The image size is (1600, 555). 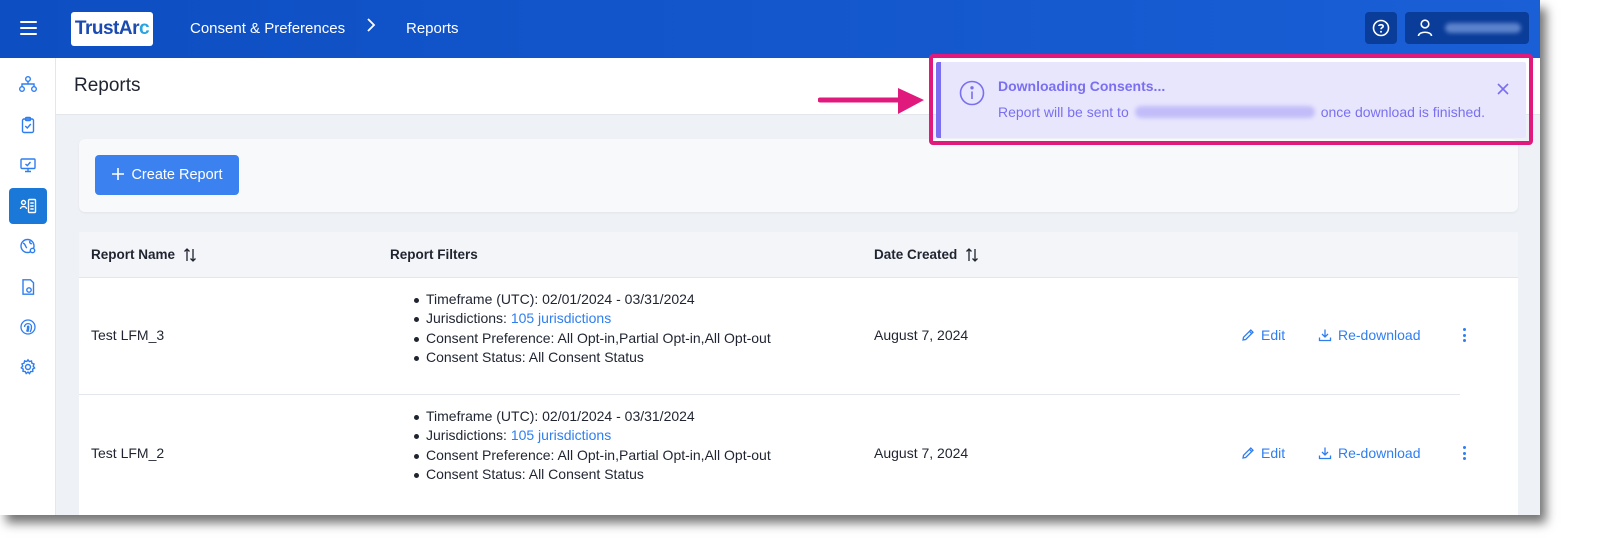 I want to click on sidebar-item-reports, so click(x=28, y=206).